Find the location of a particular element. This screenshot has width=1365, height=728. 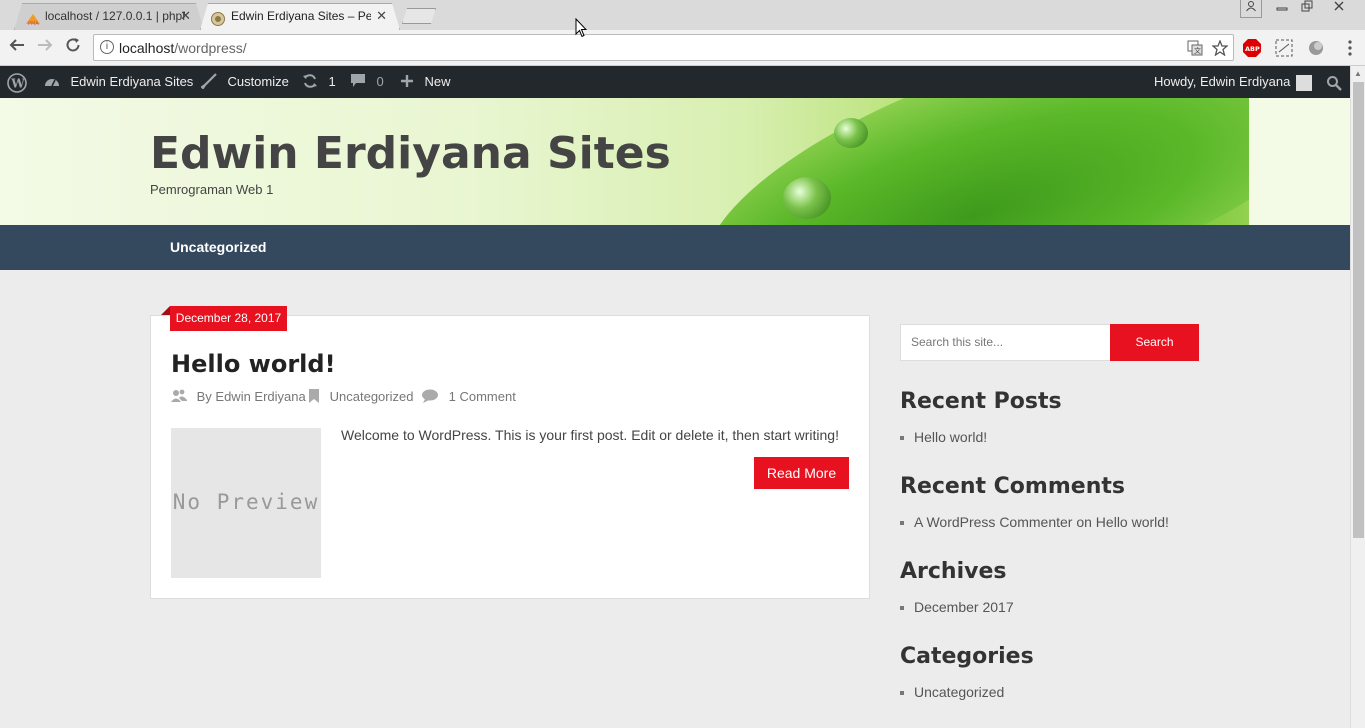

list-item: December 2017 is located at coordinates (957, 607).